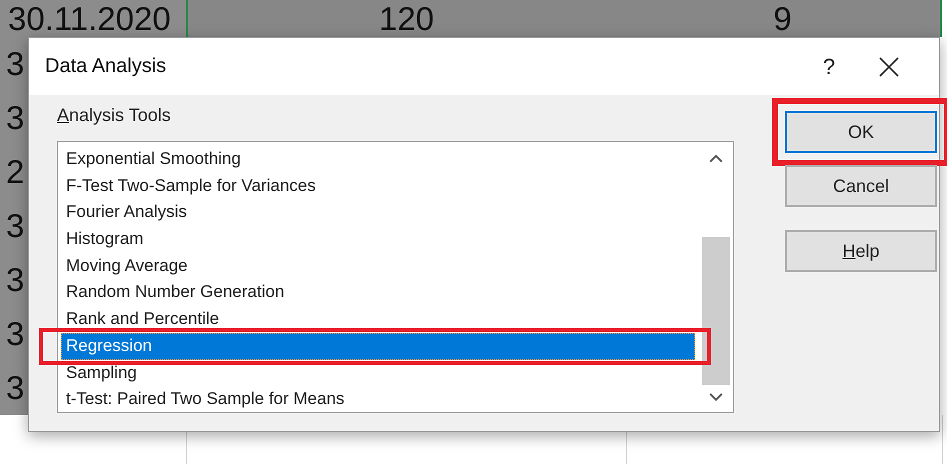  What do you see at coordinates (106, 66) in the screenshot?
I see `window-title: Data Analysis` at bounding box center [106, 66].